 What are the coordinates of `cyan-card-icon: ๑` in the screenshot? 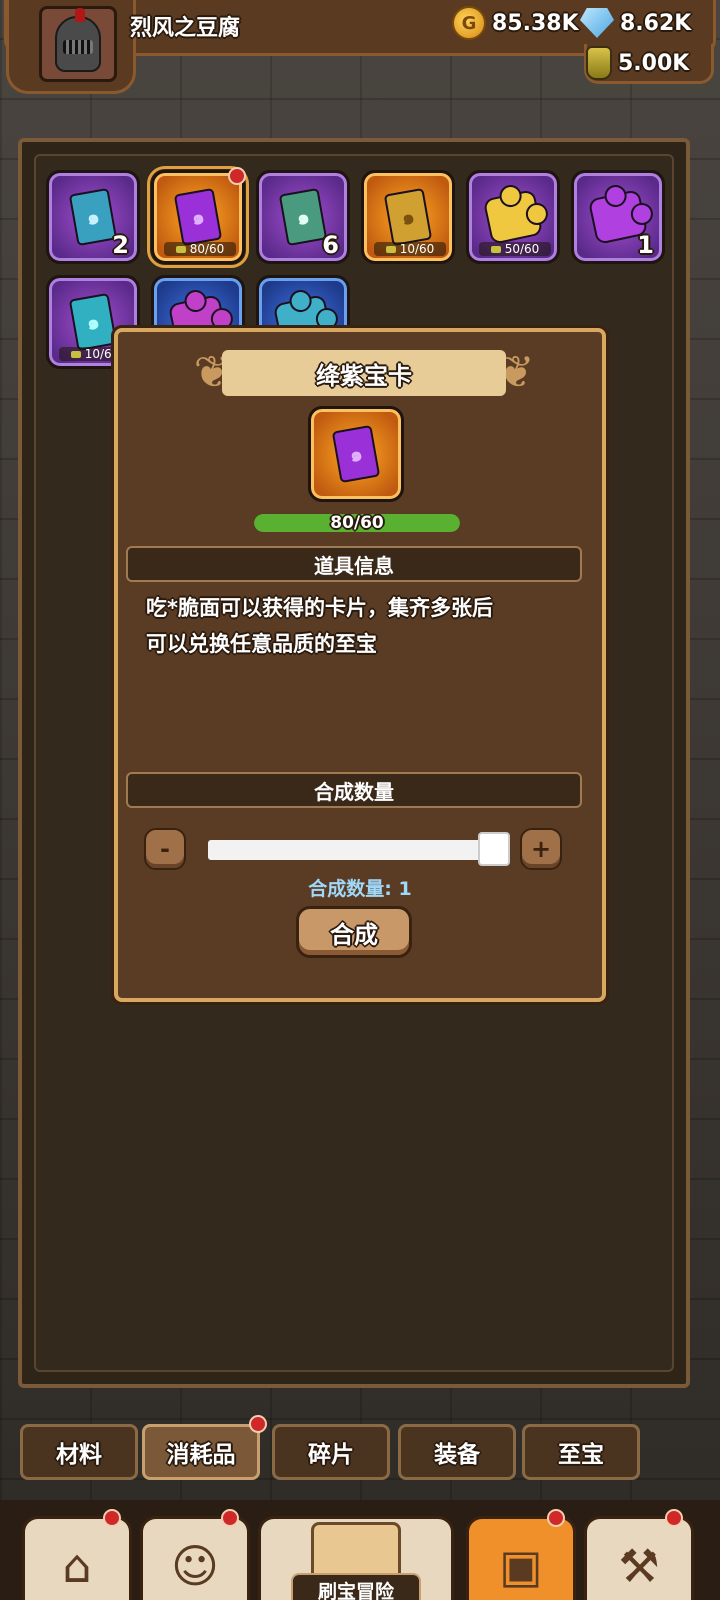 It's located at (93, 322).